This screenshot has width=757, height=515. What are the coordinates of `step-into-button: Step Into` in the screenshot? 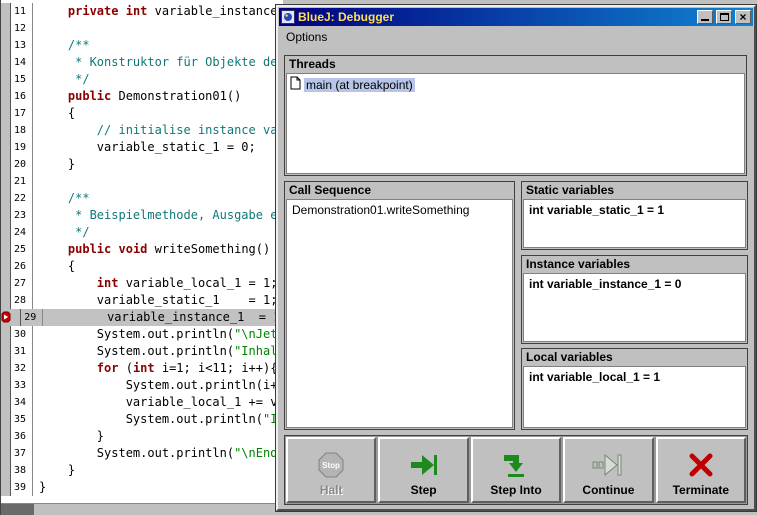 It's located at (516, 470).